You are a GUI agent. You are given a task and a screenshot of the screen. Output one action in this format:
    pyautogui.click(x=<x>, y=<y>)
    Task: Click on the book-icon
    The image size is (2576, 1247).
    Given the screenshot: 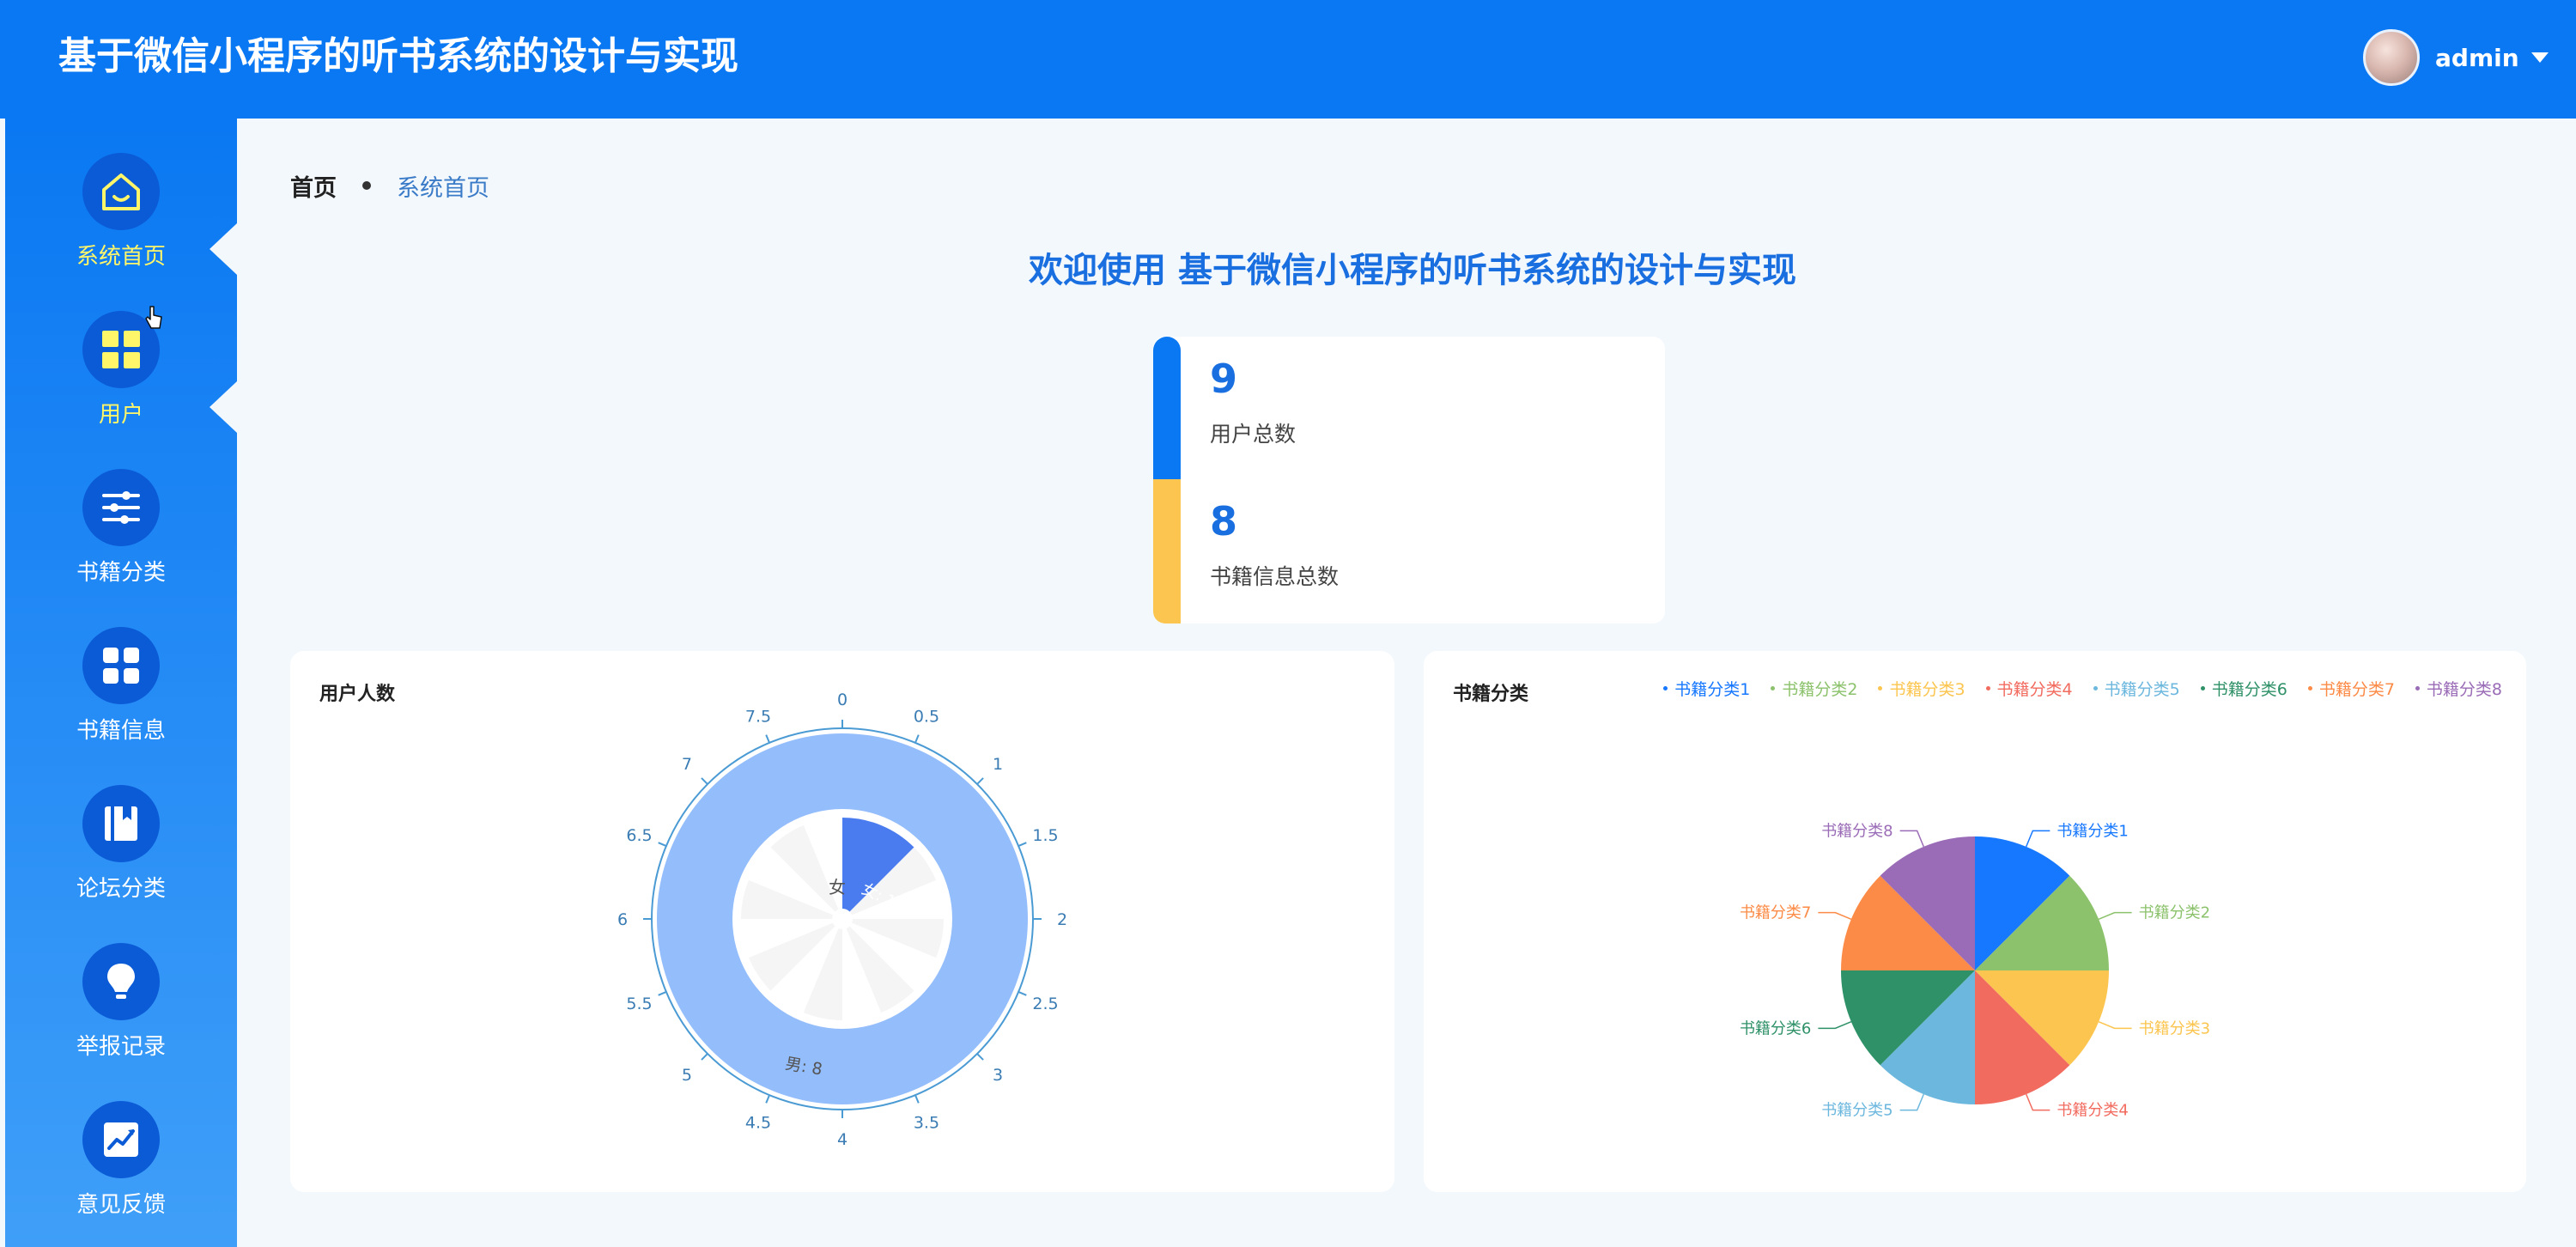 What is the action you would take?
    pyautogui.click(x=121, y=823)
    